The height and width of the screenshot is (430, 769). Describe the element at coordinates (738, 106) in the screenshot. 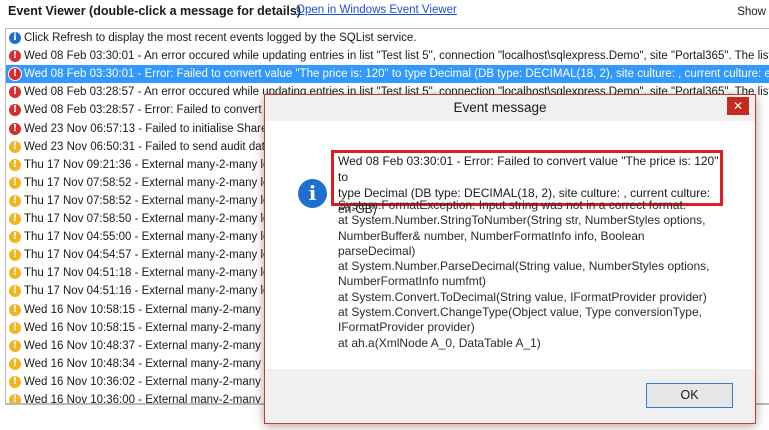

I see `close-icon: ✕` at that location.